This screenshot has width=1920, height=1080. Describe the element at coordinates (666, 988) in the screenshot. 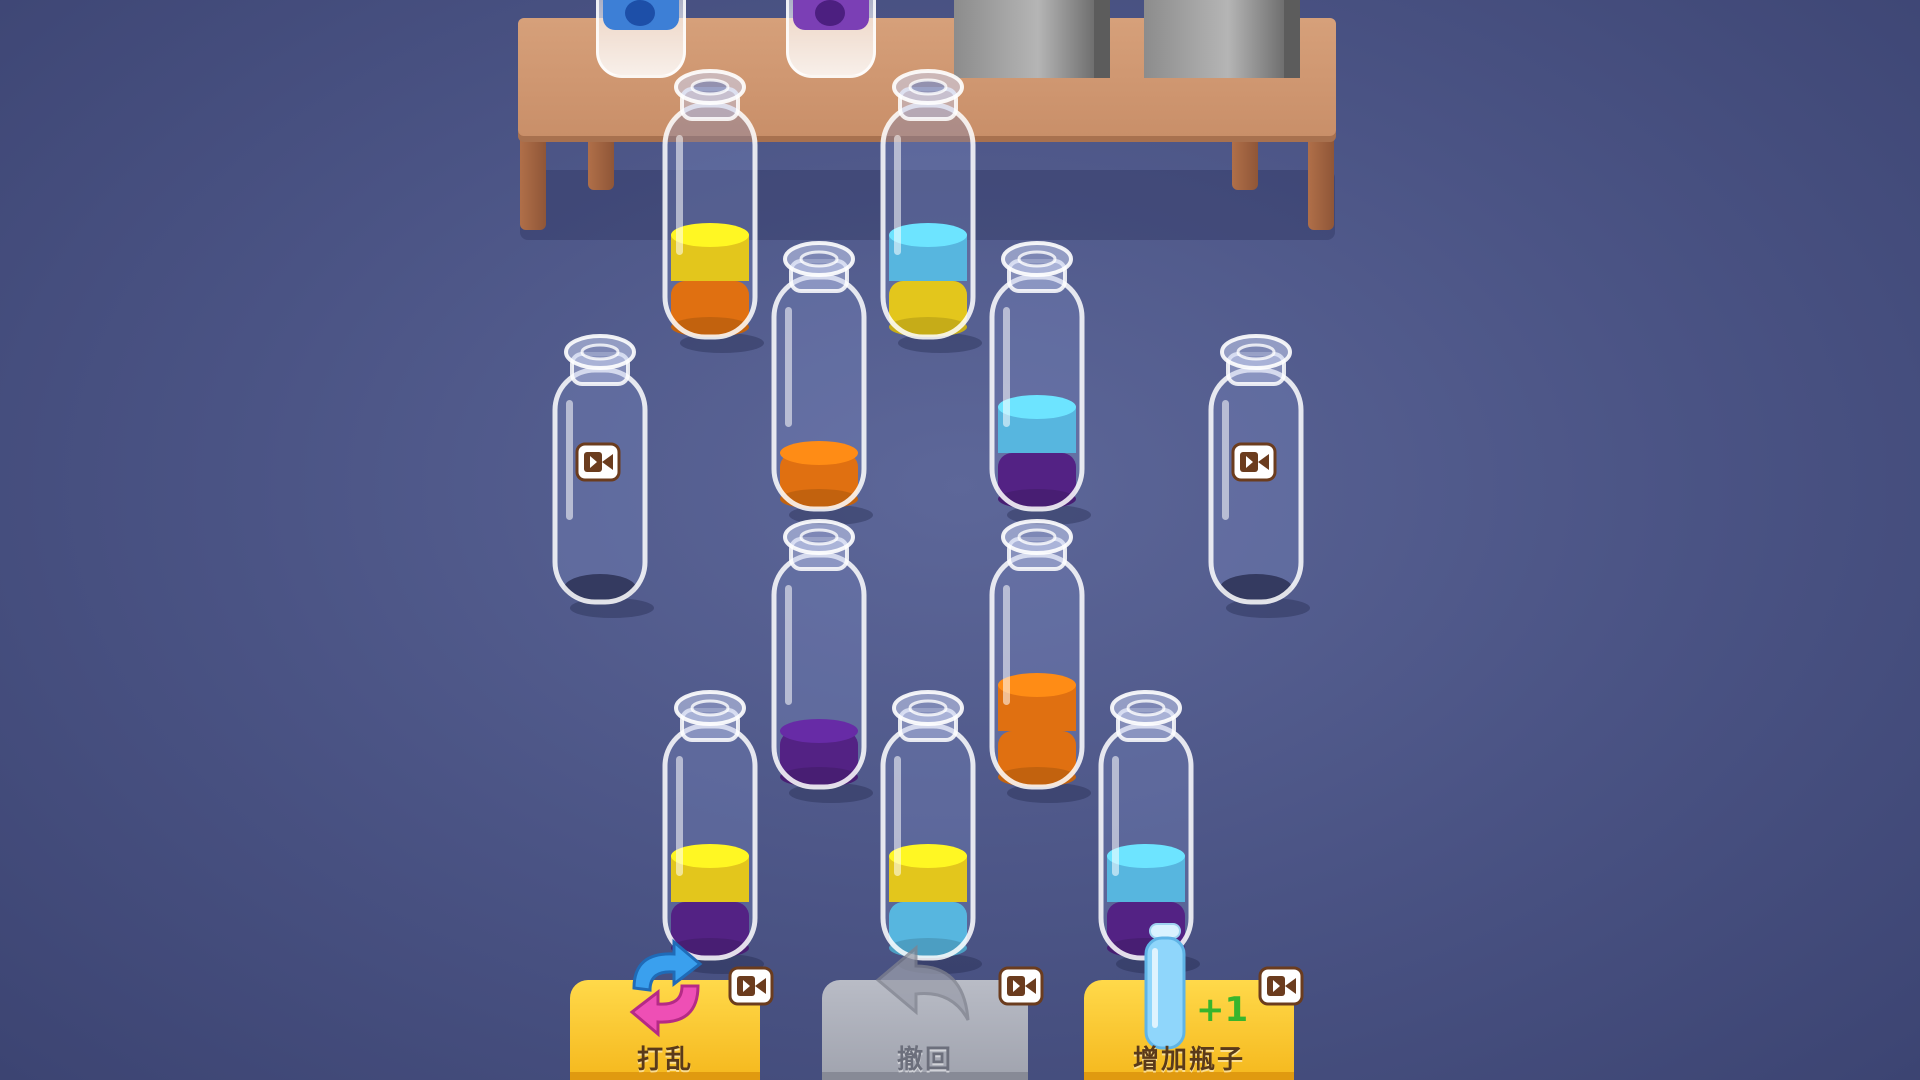

I see `shuffle-arrows-icon` at that location.